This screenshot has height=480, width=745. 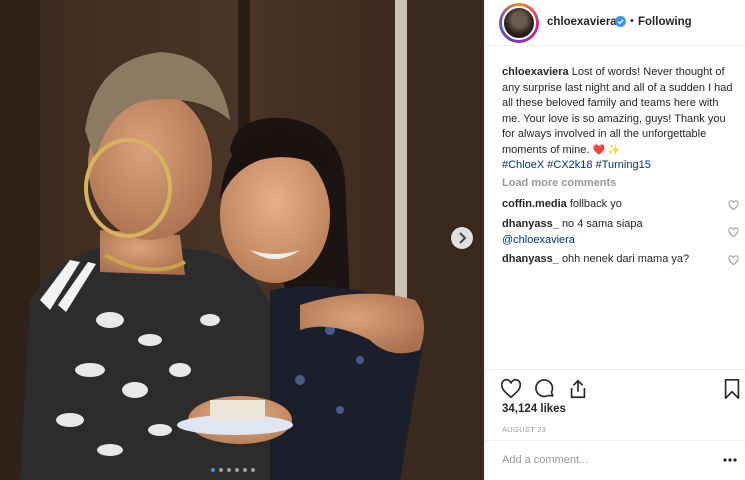 What do you see at coordinates (732, 389) in the screenshot?
I see `bookmark-icon` at bounding box center [732, 389].